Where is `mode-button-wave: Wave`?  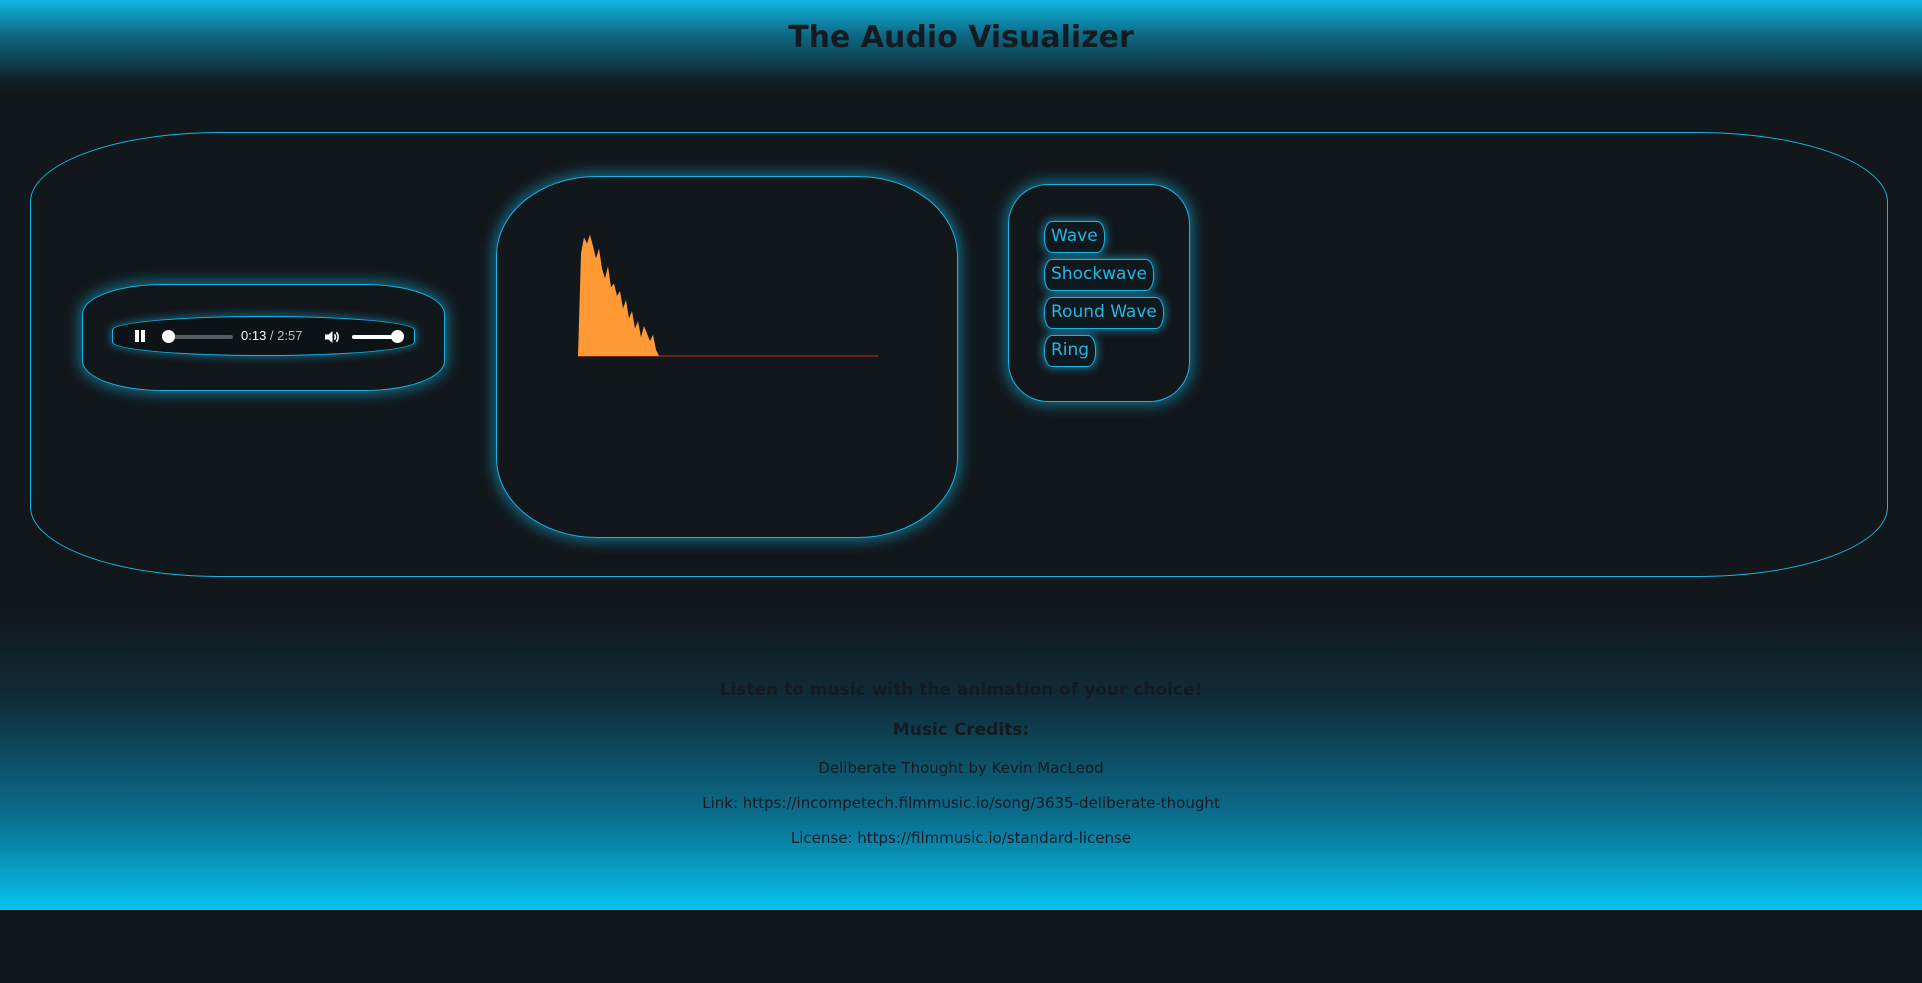
mode-button-wave: Wave is located at coordinates (1074, 237).